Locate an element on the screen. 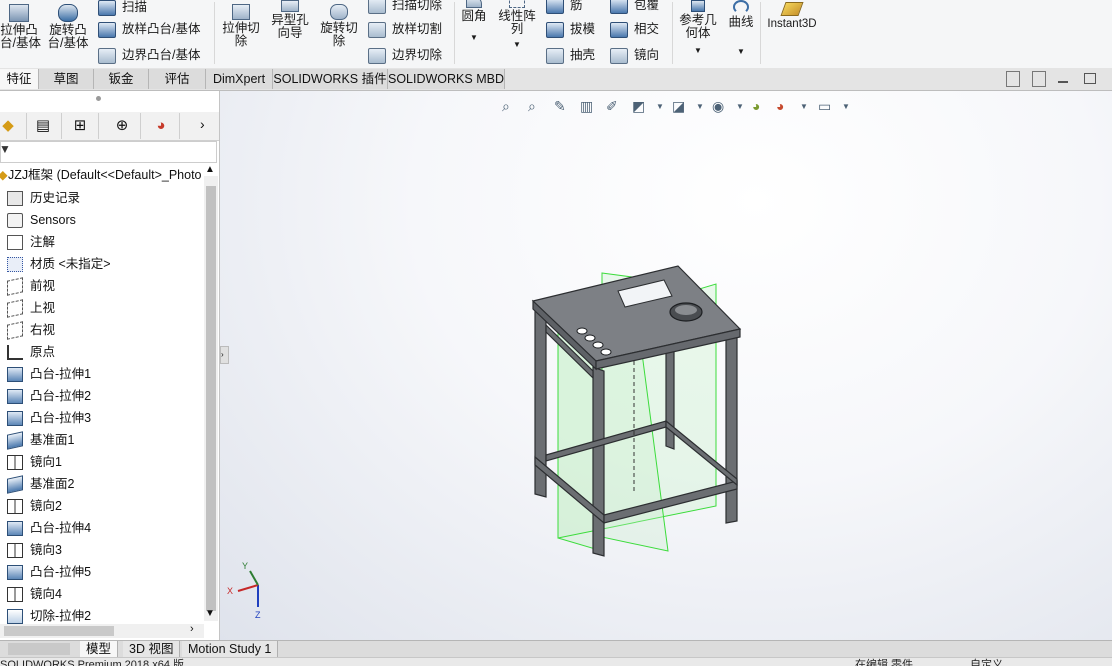 The image size is (1112, 666). fillet-dropdown-caret: ▼ is located at coordinates (474, 37).